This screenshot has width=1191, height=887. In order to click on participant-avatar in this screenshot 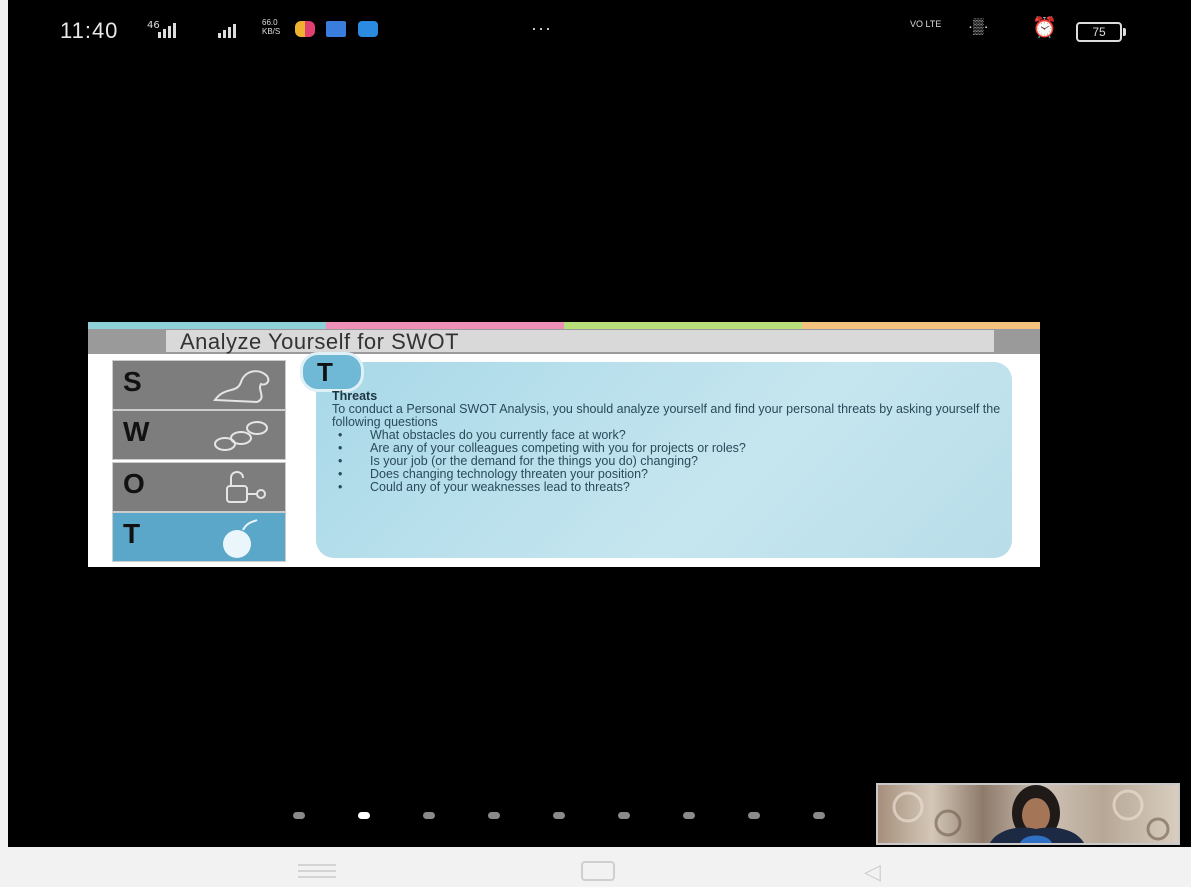, I will do `click(1031, 814)`.